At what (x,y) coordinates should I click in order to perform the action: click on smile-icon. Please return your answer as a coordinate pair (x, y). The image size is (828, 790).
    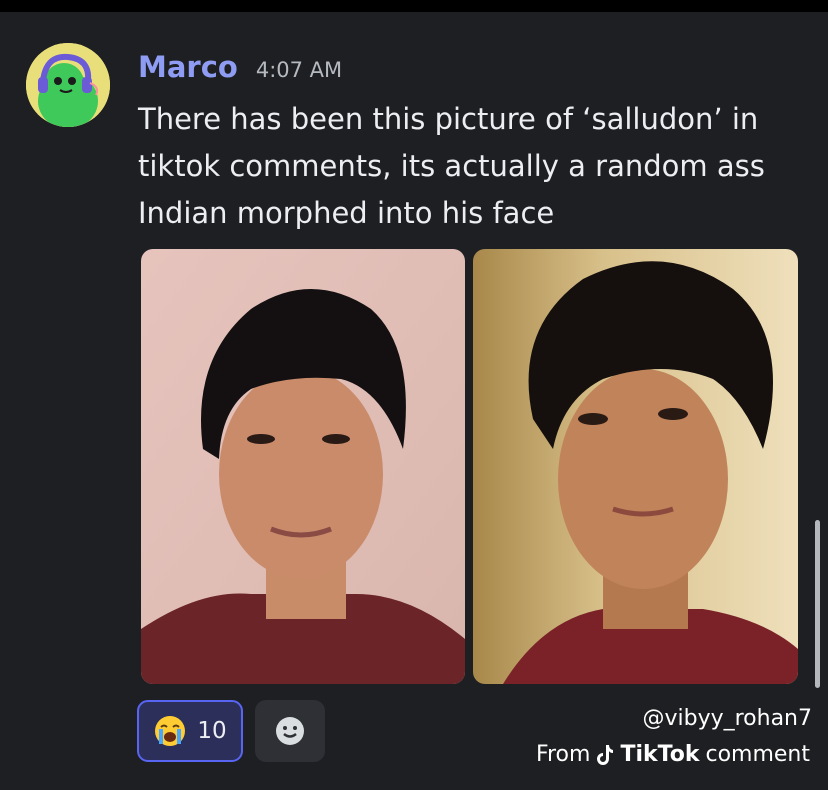
    Looking at the image, I should click on (290, 731).